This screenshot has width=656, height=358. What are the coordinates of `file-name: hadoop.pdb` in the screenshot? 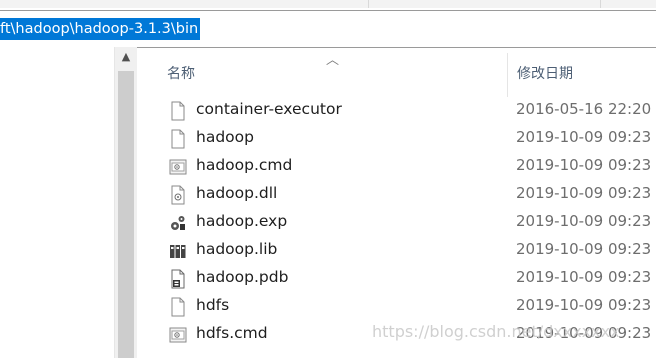 It's located at (242, 277).